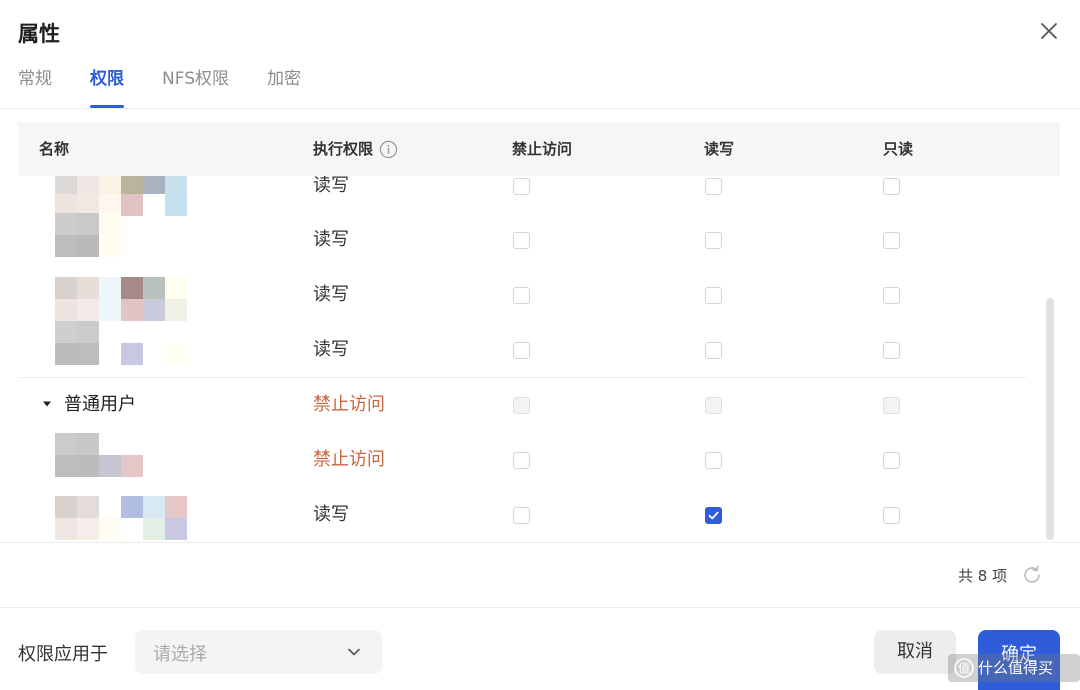 The width and height of the screenshot is (1080, 690). Describe the element at coordinates (540, 108) in the screenshot. I see `tabs-divider` at that location.